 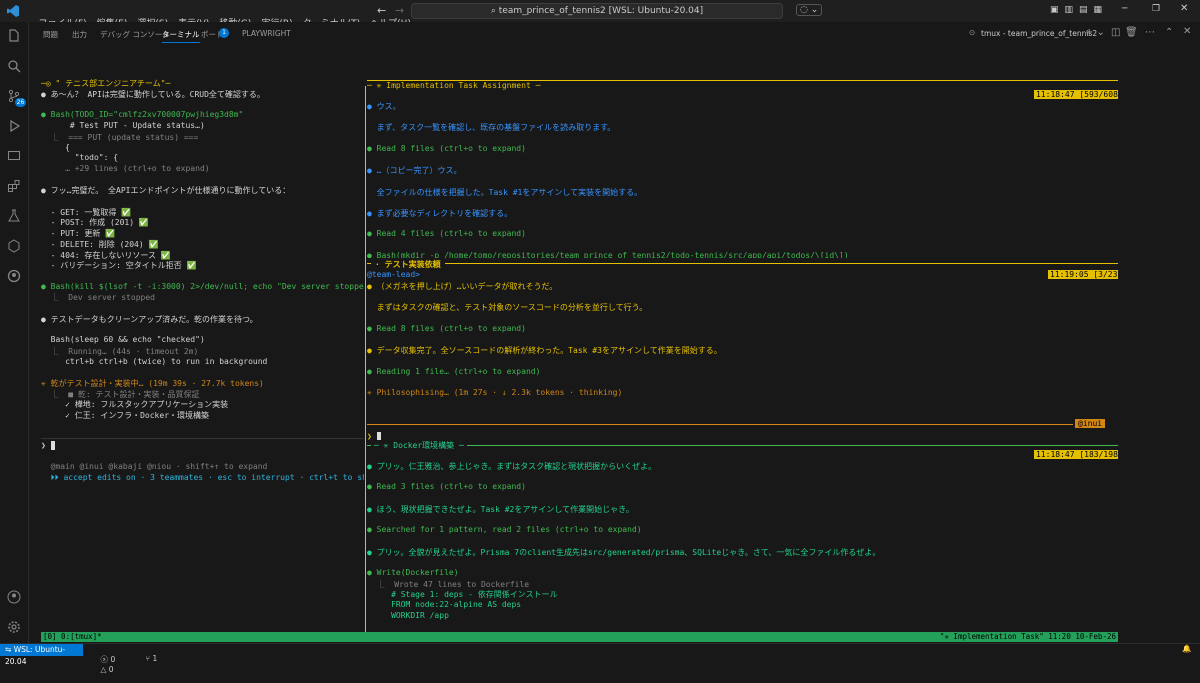 I want to click on log-line: {, so click(x=55, y=147).